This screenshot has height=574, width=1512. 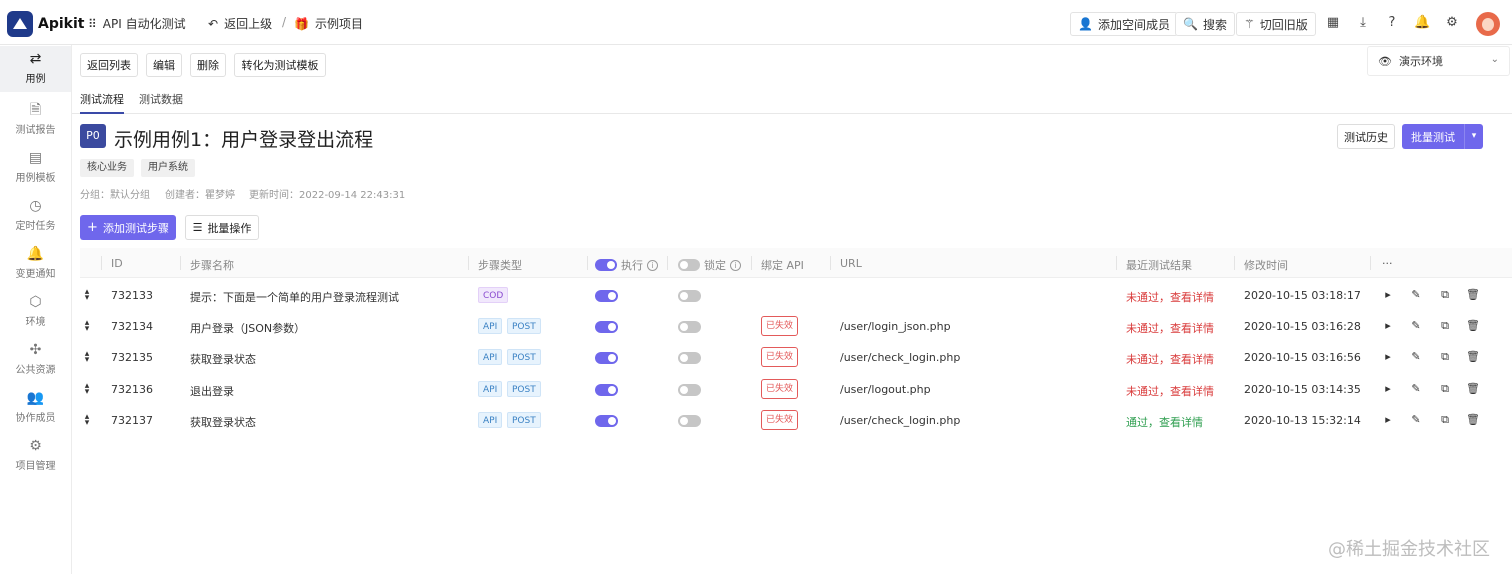 I want to click on to-template-button: 转化为测试模板, so click(x=280, y=65).